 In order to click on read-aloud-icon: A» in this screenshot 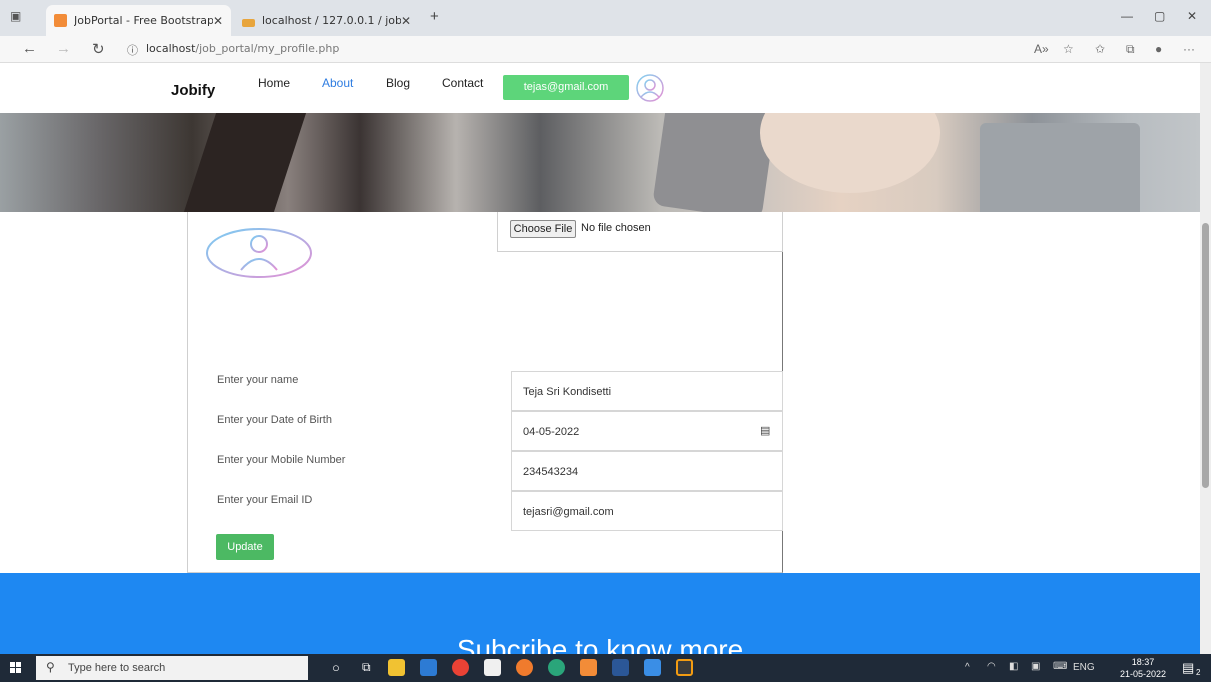, I will do `click(1041, 49)`.